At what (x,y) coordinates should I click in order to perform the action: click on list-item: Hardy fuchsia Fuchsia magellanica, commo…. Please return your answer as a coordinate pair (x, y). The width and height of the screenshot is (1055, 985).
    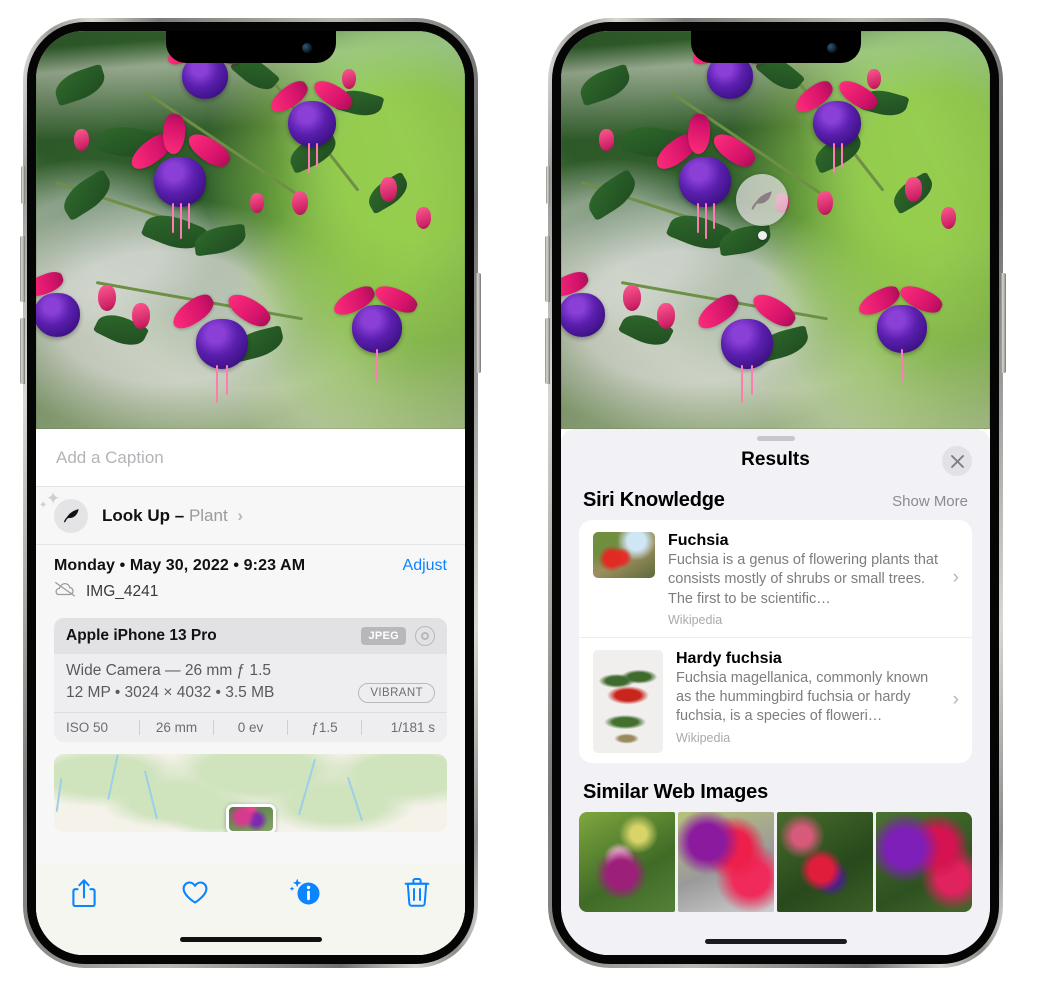
    Looking at the image, I should click on (775, 699).